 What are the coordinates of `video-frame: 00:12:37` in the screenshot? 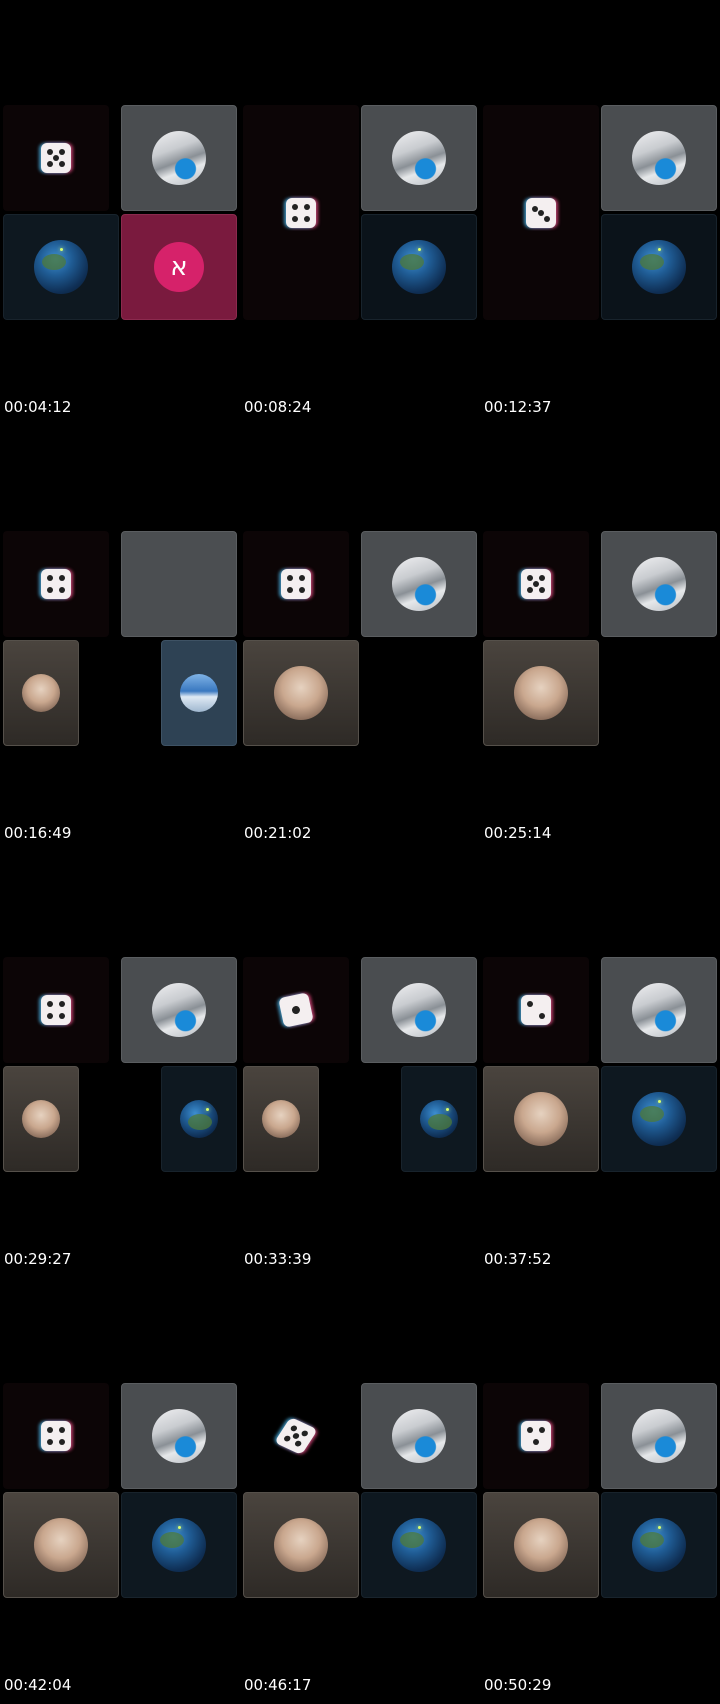 It's located at (600, 210).